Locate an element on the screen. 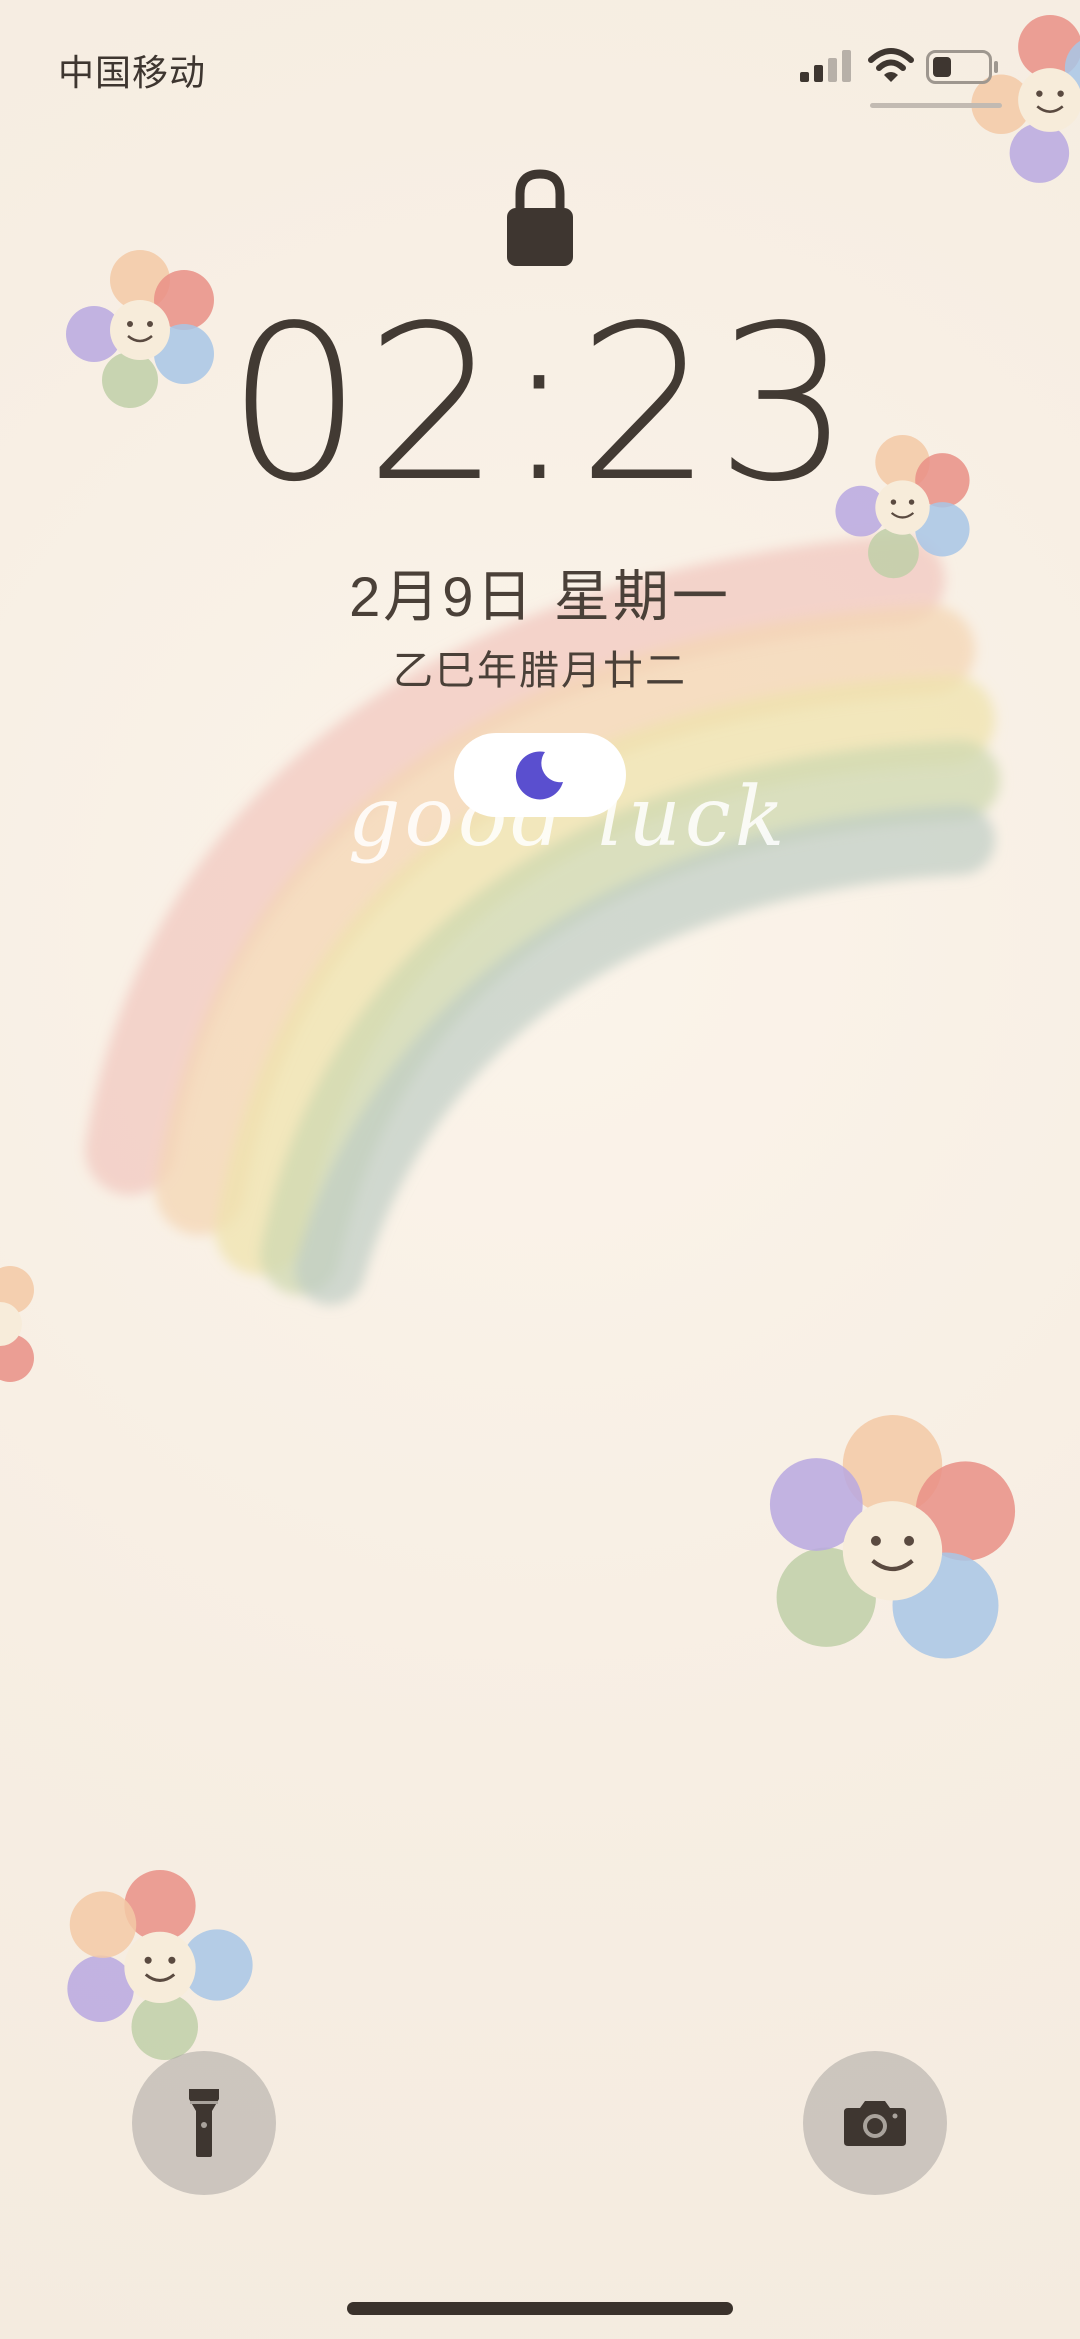 Image resolution: width=1080 pixels, height=2339 pixels. home-indicator is located at coordinates (540, 2308).